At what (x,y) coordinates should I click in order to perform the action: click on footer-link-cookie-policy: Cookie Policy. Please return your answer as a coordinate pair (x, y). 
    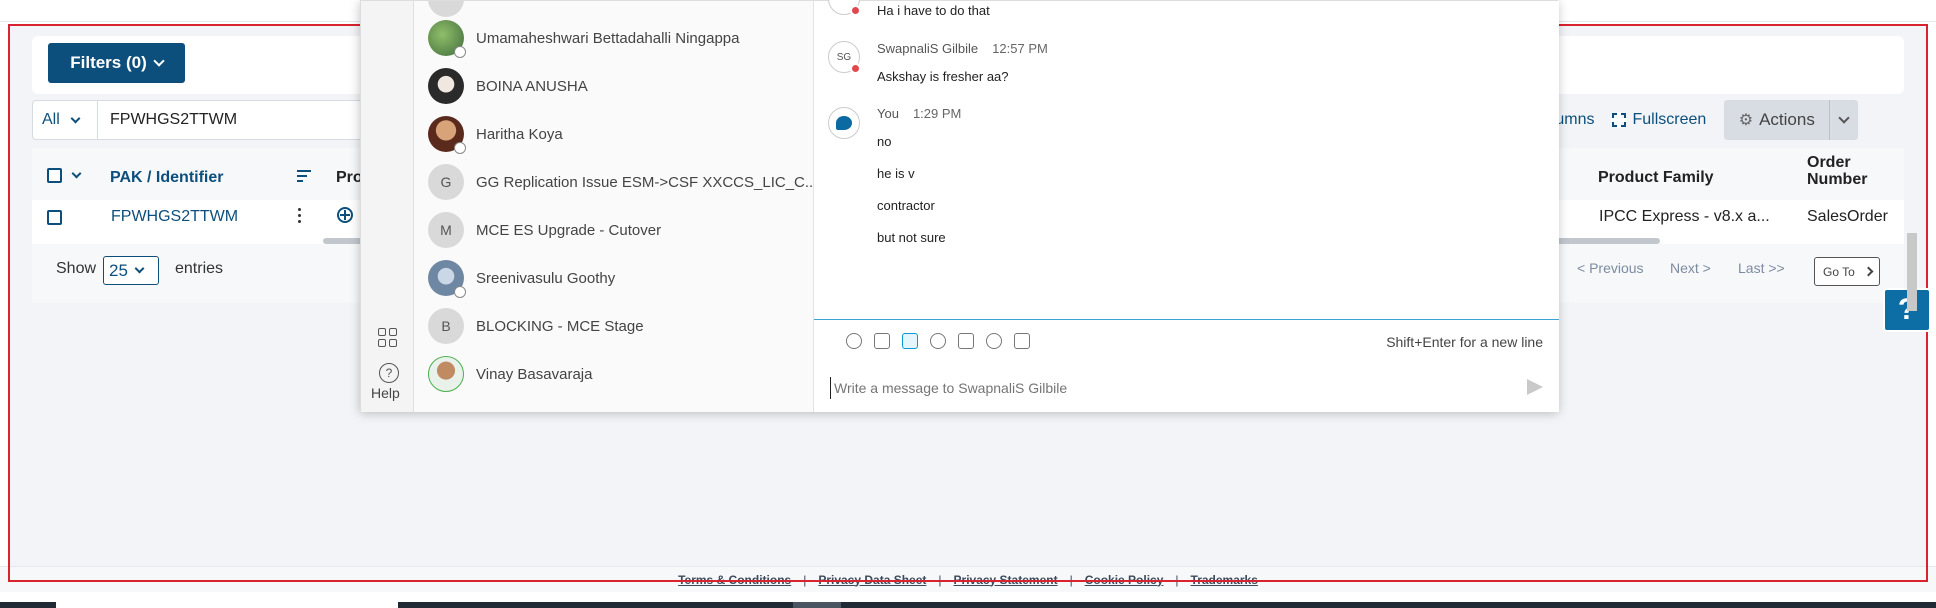
    Looking at the image, I should click on (1124, 580).